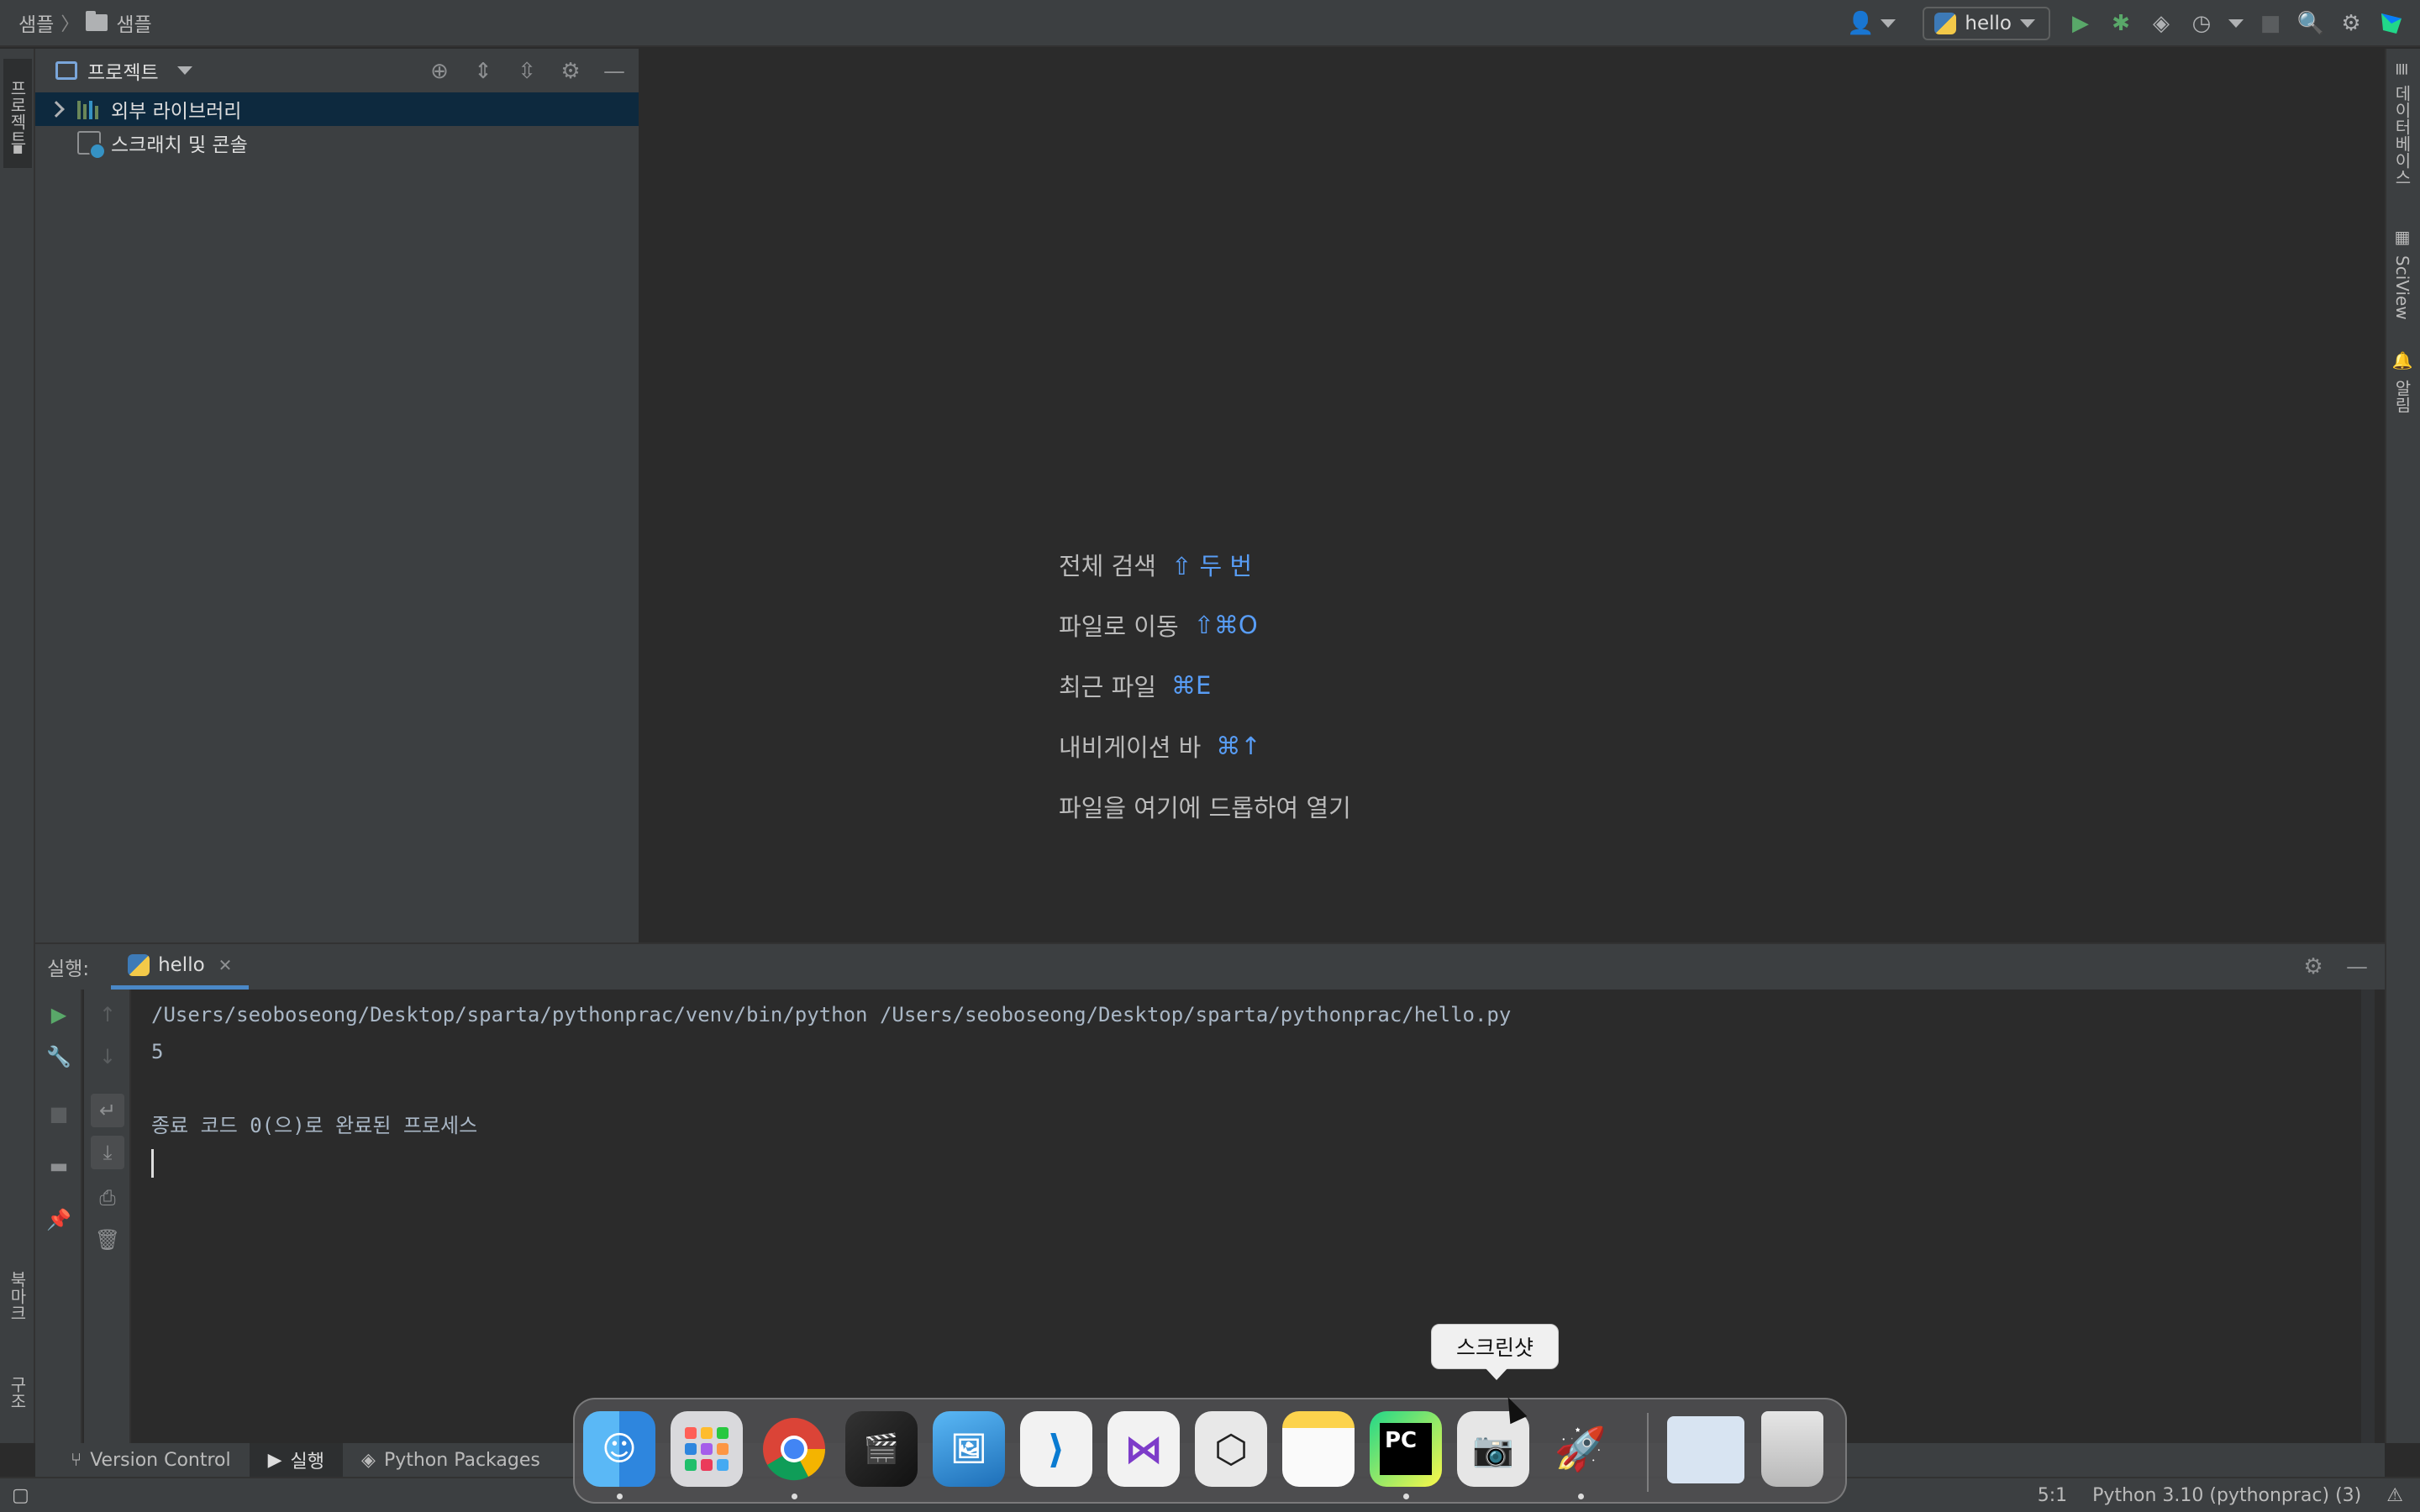 The width and height of the screenshot is (2420, 1512). I want to click on hint-search-everywhere: 전체 검색 ⇧ 두 번, so click(1205, 564).